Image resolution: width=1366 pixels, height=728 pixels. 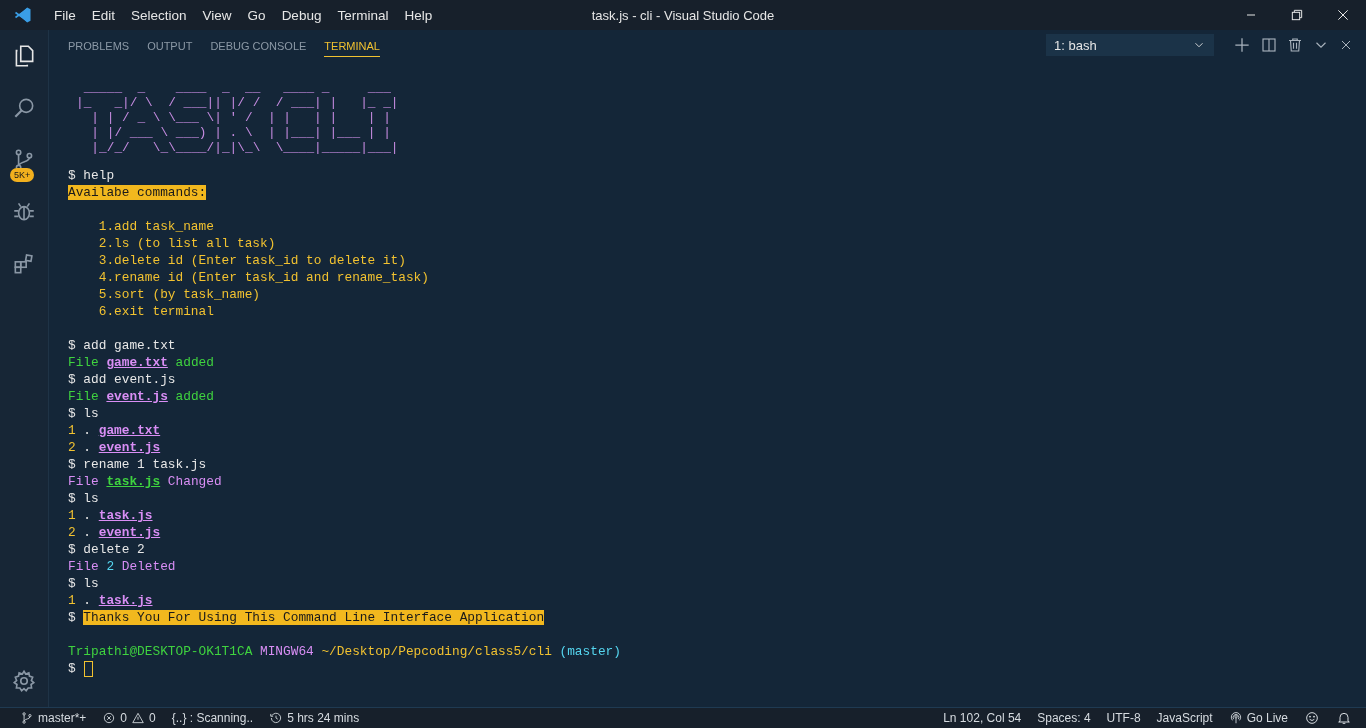 What do you see at coordinates (99, 45) in the screenshot?
I see `panel-tab: PROBLEMS` at bounding box center [99, 45].